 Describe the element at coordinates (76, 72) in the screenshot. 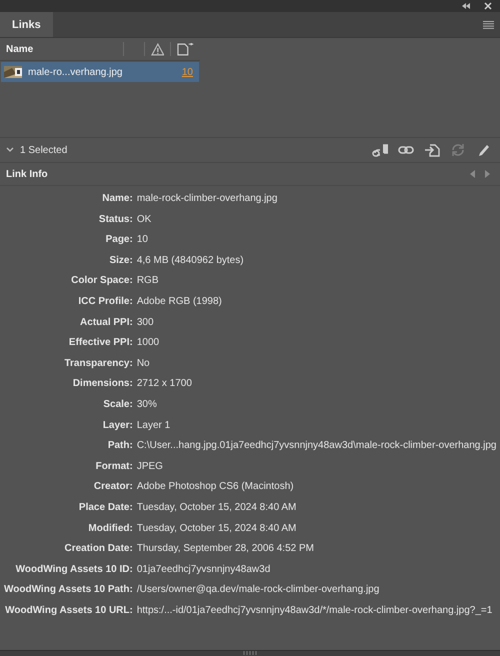

I see `file-name: male-ro...verhang.jpg` at that location.